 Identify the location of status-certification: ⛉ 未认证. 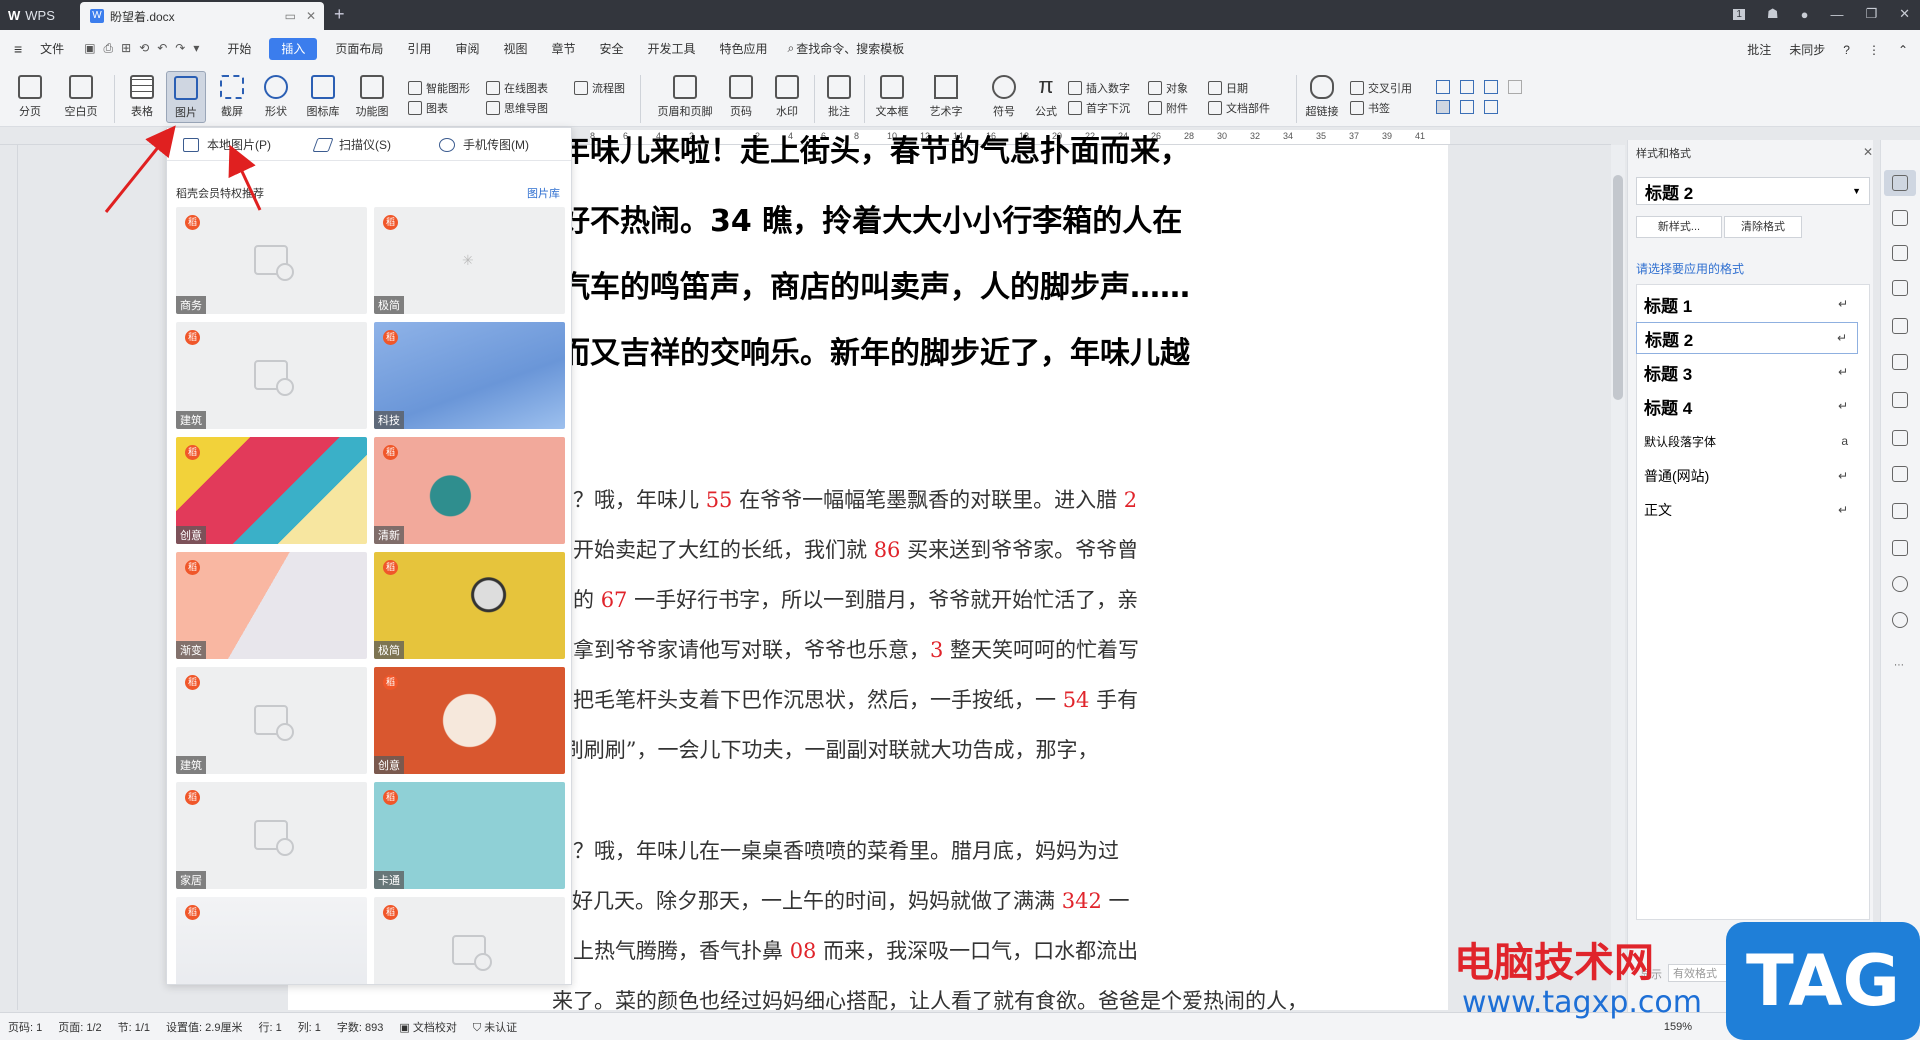
(495, 1027).